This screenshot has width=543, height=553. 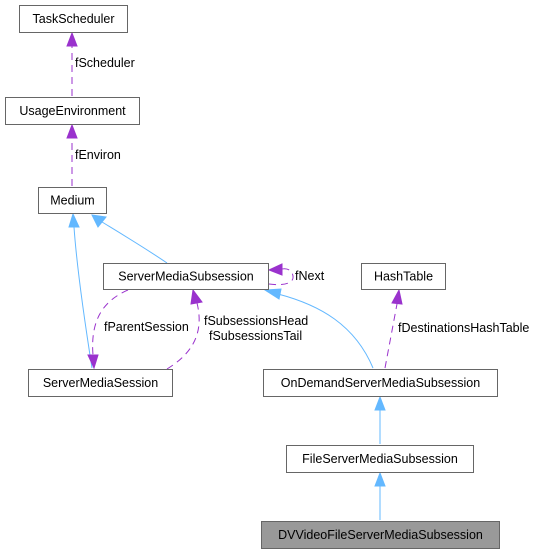 What do you see at coordinates (105, 63) in the screenshot?
I see `edge-label-fscheduler: fScheduler` at bounding box center [105, 63].